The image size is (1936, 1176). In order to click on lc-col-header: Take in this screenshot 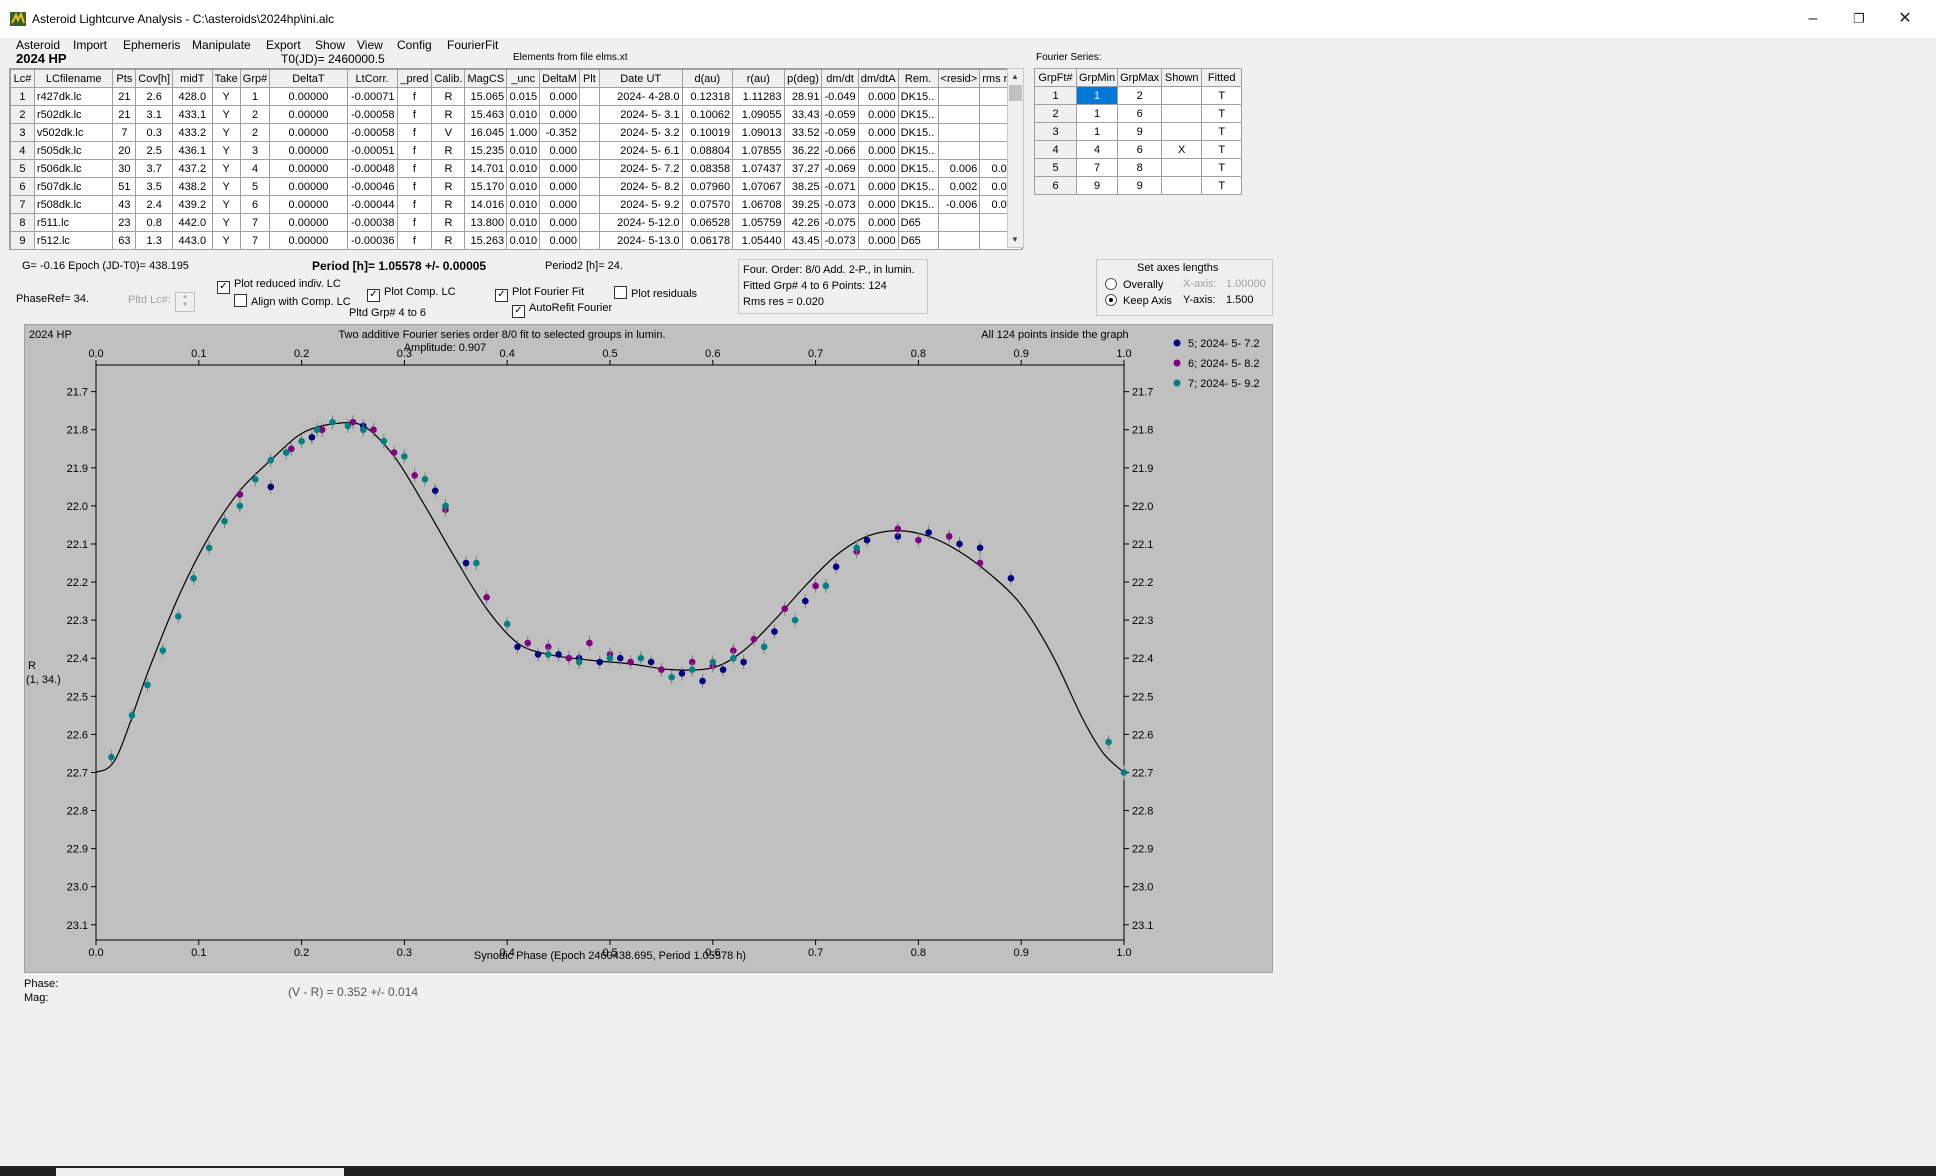, I will do `click(226, 78)`.